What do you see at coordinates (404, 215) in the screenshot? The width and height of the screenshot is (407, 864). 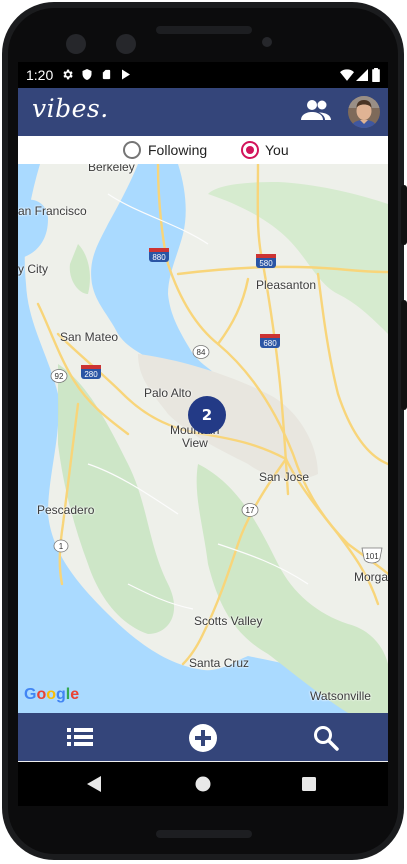 I see `power-button` at bounding box center [404, 215].